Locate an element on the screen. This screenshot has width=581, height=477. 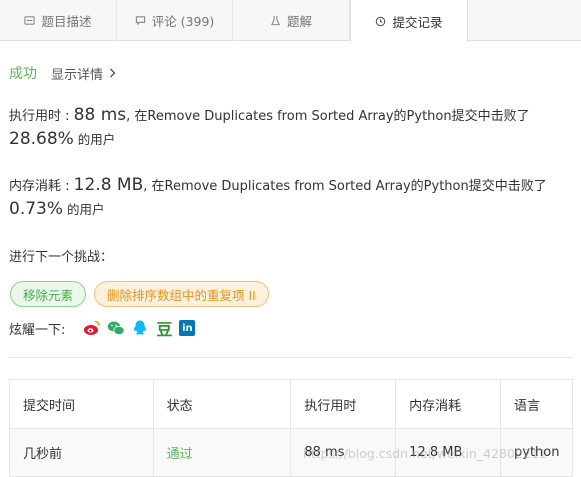
tab-submissions-label: 提交记录 is located at coordinates (417, 22).